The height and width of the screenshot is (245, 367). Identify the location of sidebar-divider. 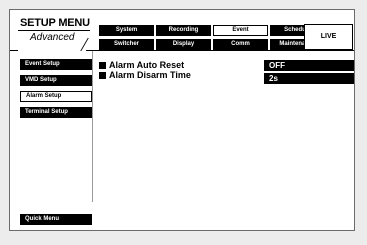
(92, 126).